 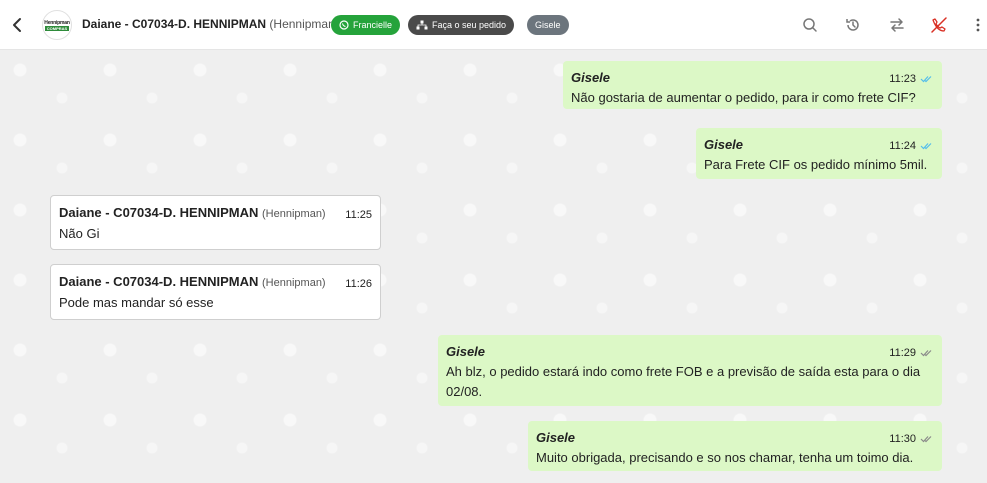 I want to click on message-meta: 11:26, so click(x=358, y=284).